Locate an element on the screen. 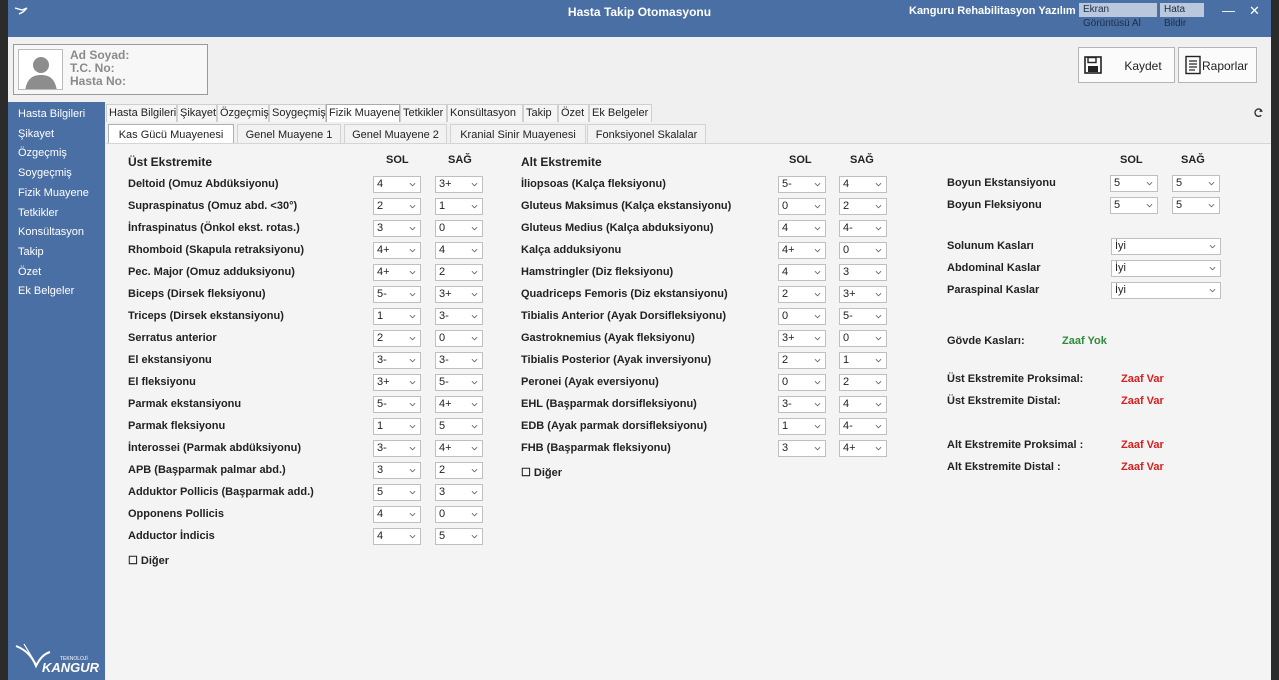 The image size is (1279, 680). tab-genel-muayene-1: Genel Muayene 1 is located at coordinates (289, 133).